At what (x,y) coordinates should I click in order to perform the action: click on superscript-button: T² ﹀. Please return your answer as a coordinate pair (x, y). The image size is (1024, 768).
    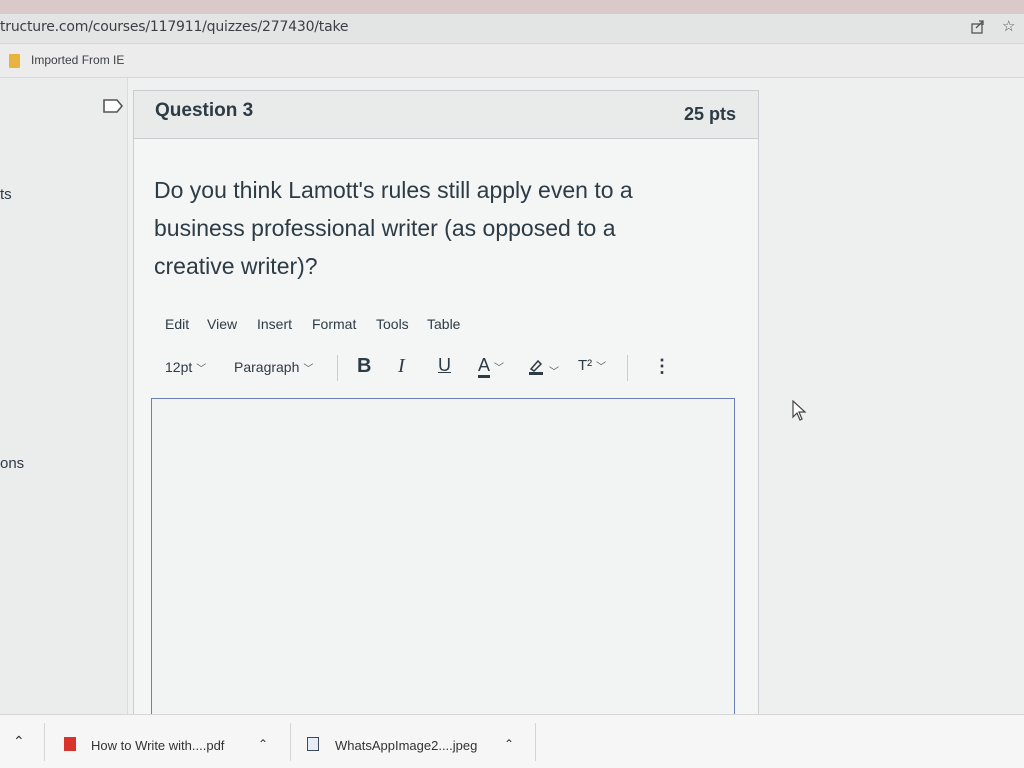
    Looking at the image, I should click on (592, 365).